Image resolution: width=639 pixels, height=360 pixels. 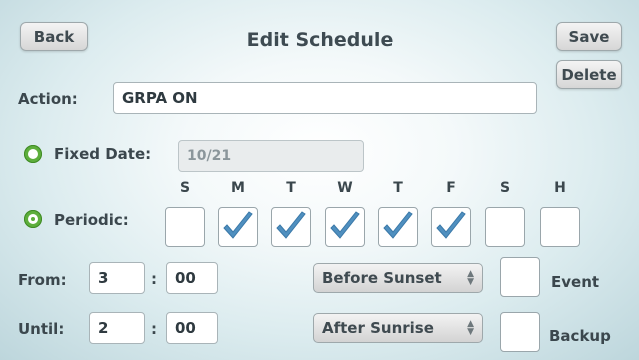 I want to click on day-header-sat: S, so click(x=505, y=188).